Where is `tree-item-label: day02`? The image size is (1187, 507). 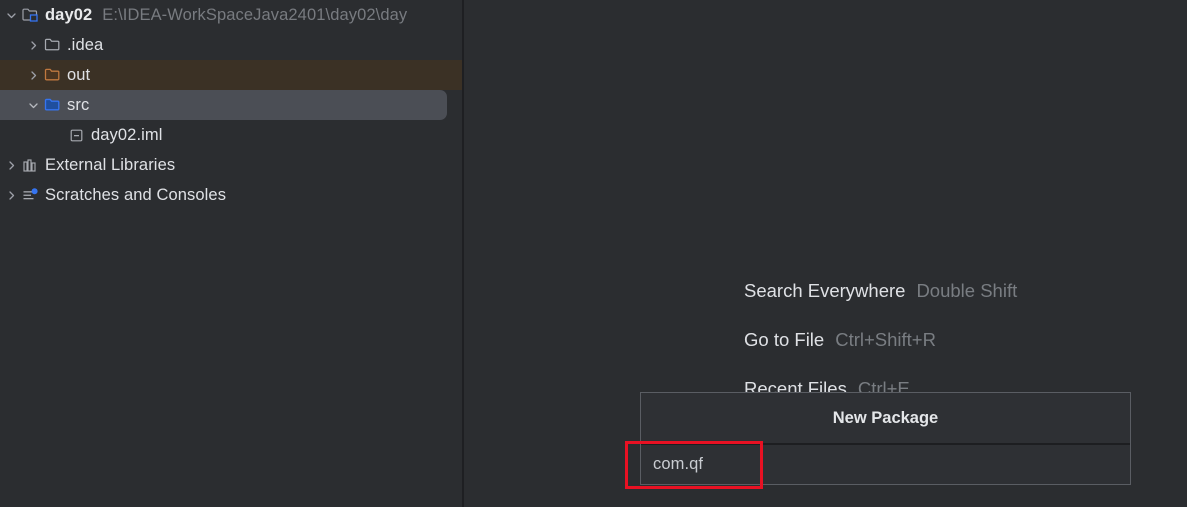
tree-item-label: day02 is located at coordinates (69, 14).